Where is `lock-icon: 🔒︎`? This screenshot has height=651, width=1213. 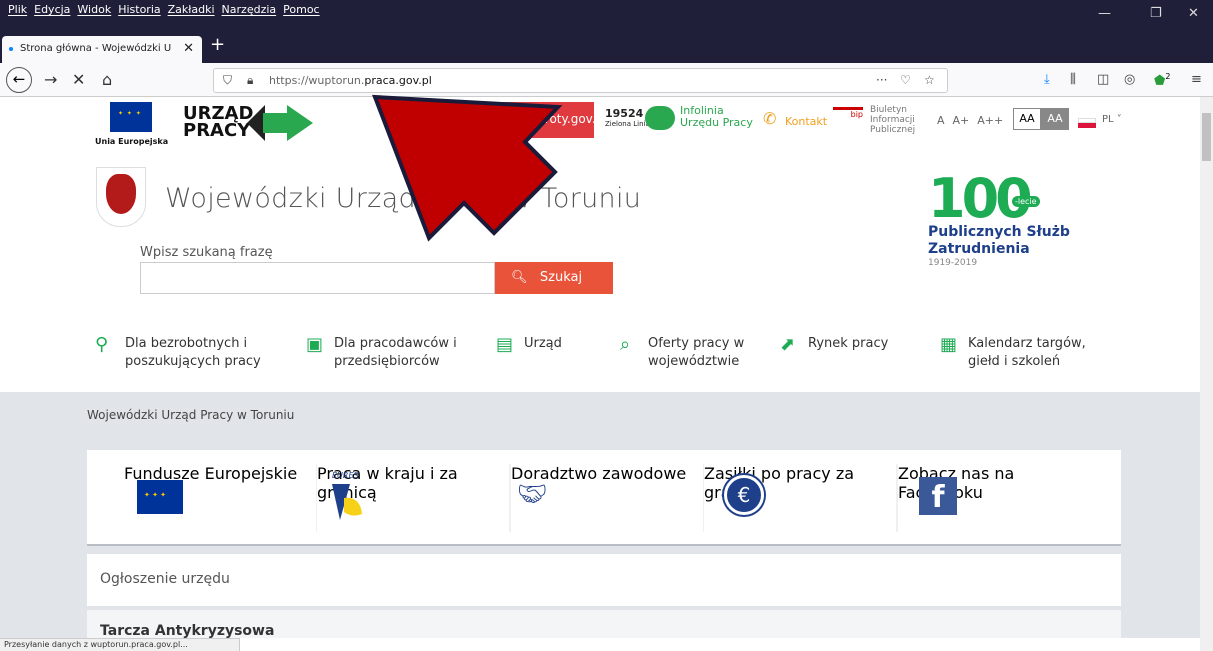 lock-icon: 🔒︎ is located at coordinates (250, 80).